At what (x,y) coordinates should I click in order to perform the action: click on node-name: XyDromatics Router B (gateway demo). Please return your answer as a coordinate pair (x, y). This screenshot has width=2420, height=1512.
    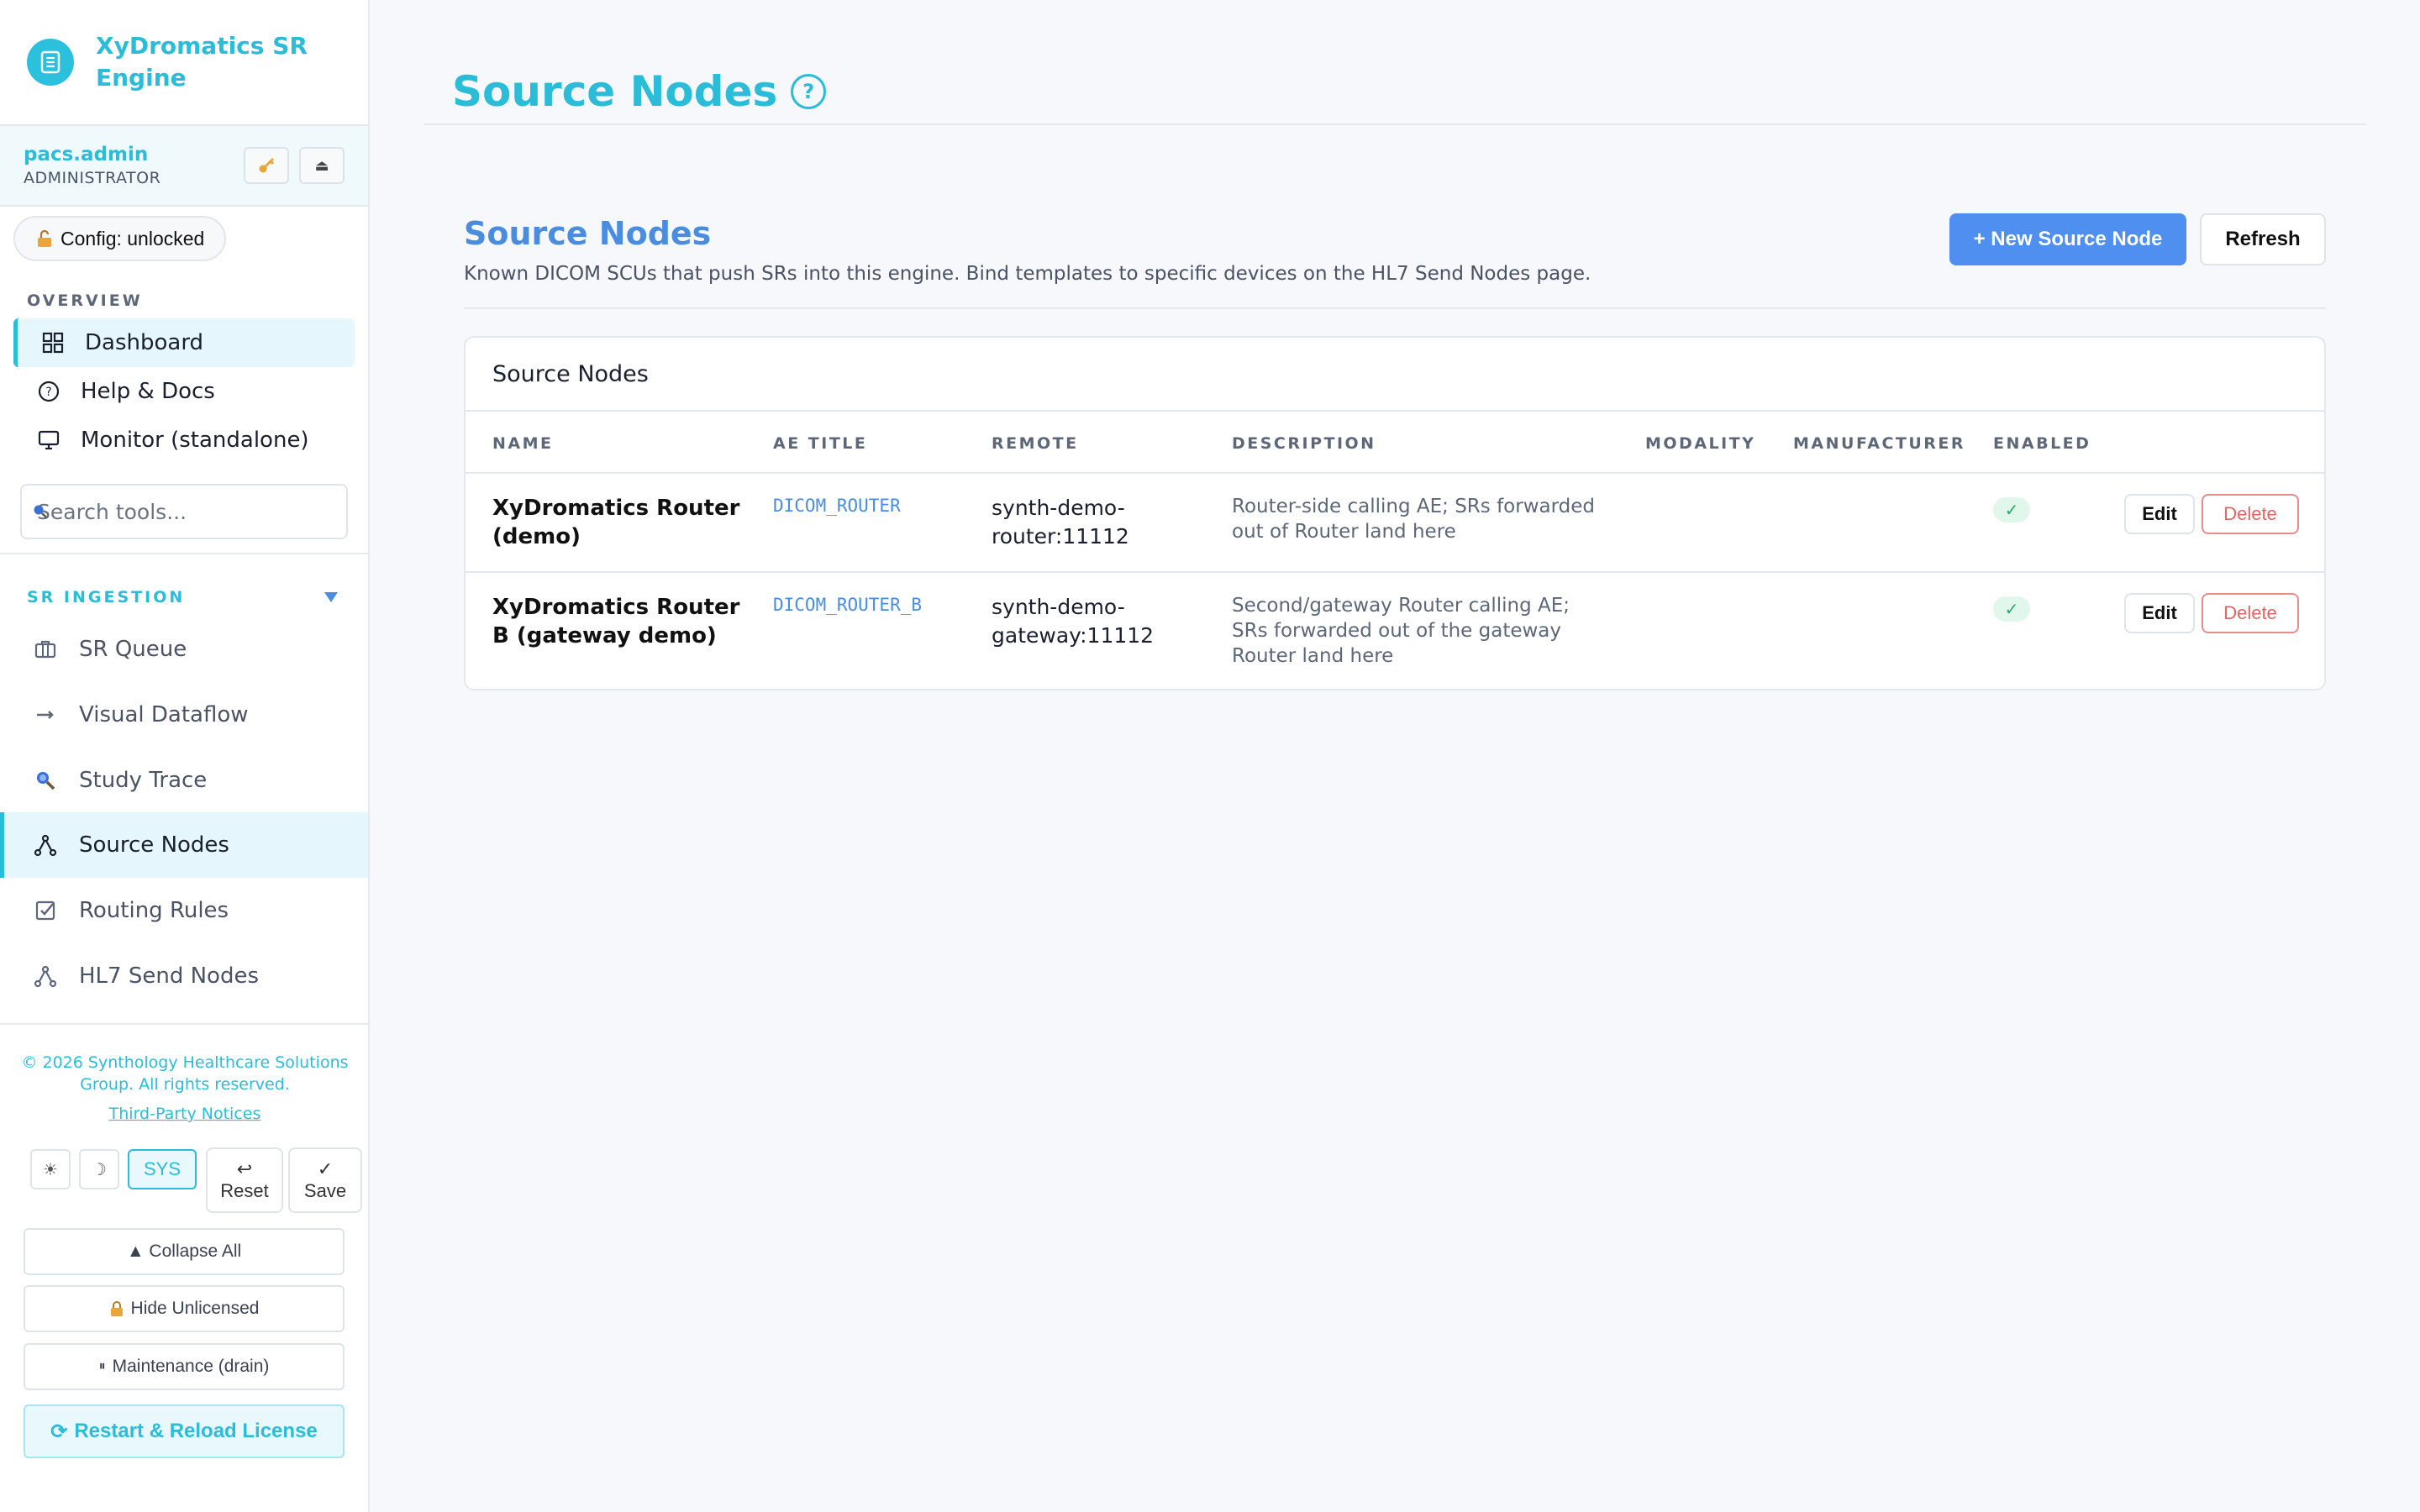
    Looking at the image, I should click on (616, 621).